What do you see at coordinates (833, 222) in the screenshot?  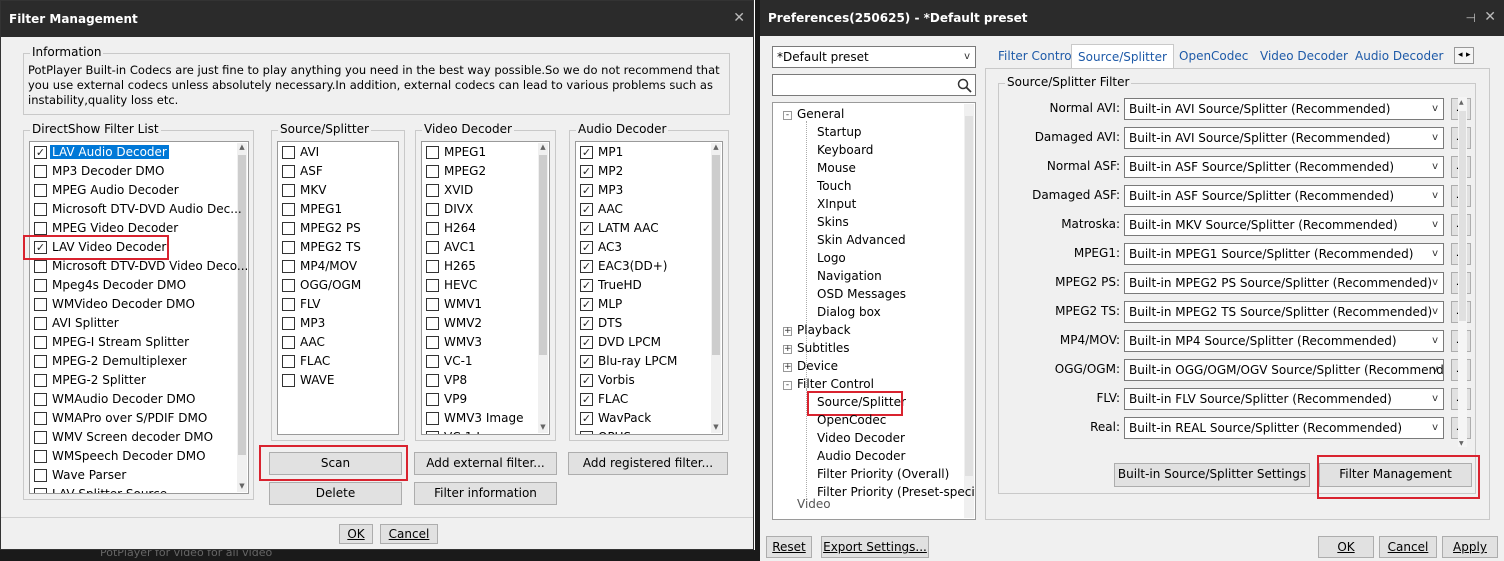 I see `tree-item-general-child: Skins` at bounding box center [833, 222].